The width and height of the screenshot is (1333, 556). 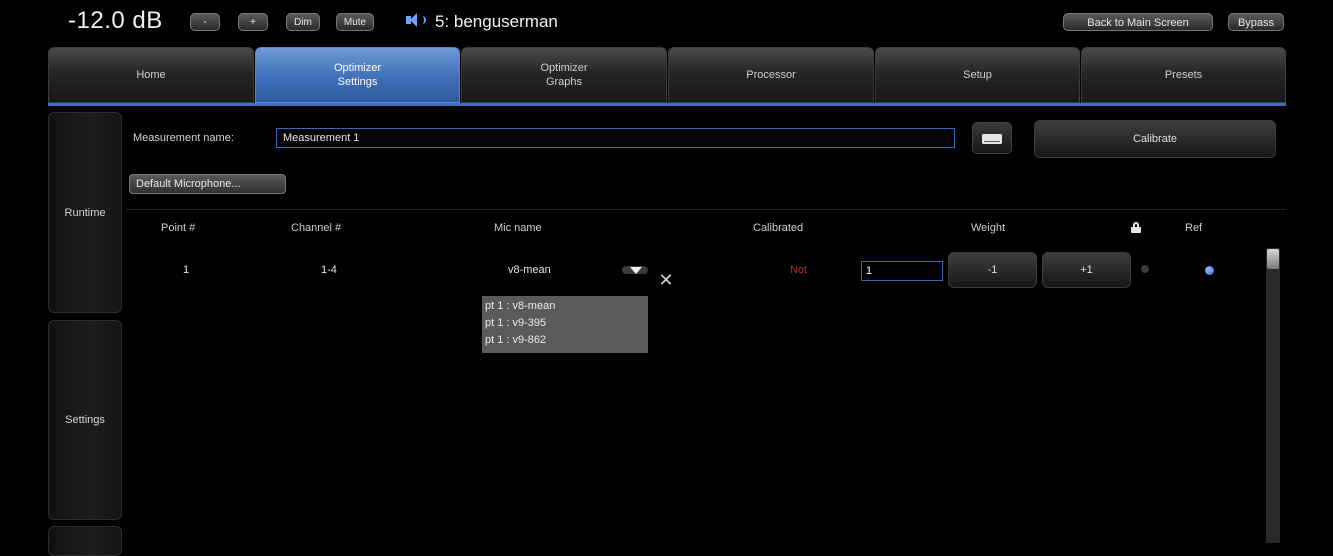 I want to click on measurement-name-label: Measurement name:, so click(x=183, y=138).